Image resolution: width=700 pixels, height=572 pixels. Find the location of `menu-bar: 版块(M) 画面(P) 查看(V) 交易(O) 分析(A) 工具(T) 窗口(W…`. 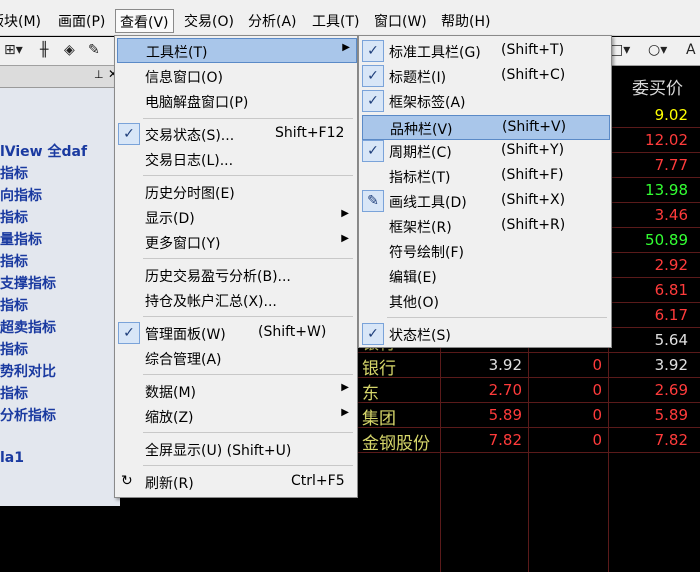

menu-bar: 版块(M) 画面(P) 查看(V) 交易(O) 分析(A) 工具(T) 窗口(W… is located at coordinates (350, 18).